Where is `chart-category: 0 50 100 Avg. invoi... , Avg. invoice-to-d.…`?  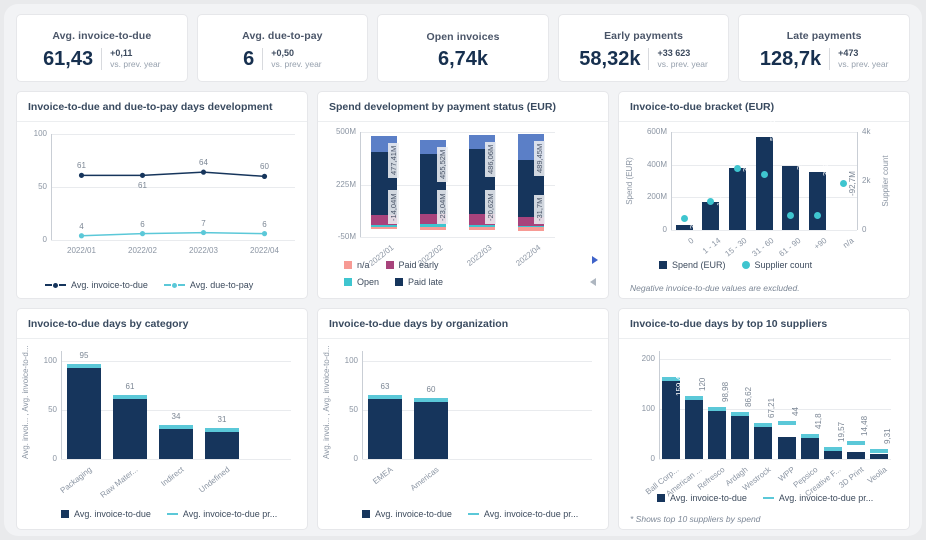
chart-category: 0 50 100 Avg. invoi... , Avg. invoice-to-d.… is located at coordinates (162, 434).